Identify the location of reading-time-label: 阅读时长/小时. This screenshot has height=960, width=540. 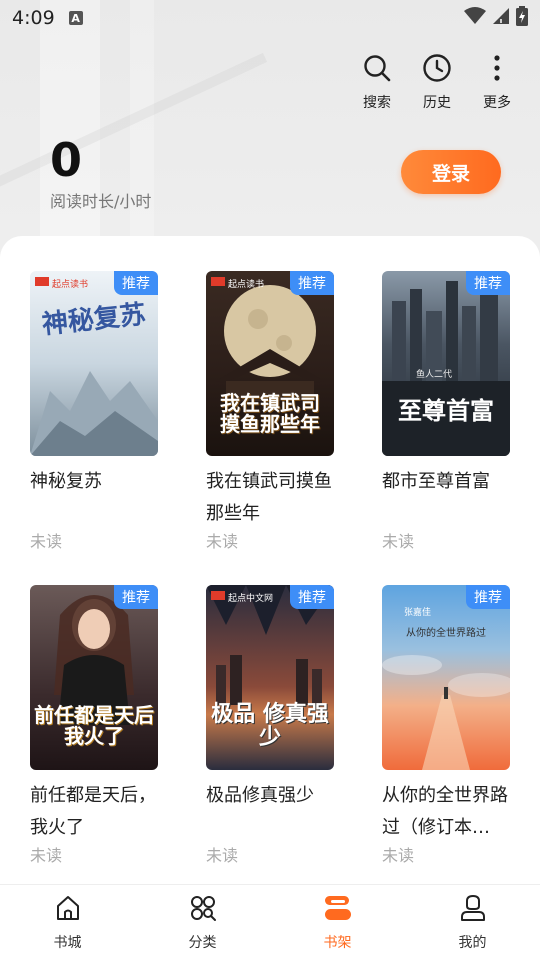
(101, 201).